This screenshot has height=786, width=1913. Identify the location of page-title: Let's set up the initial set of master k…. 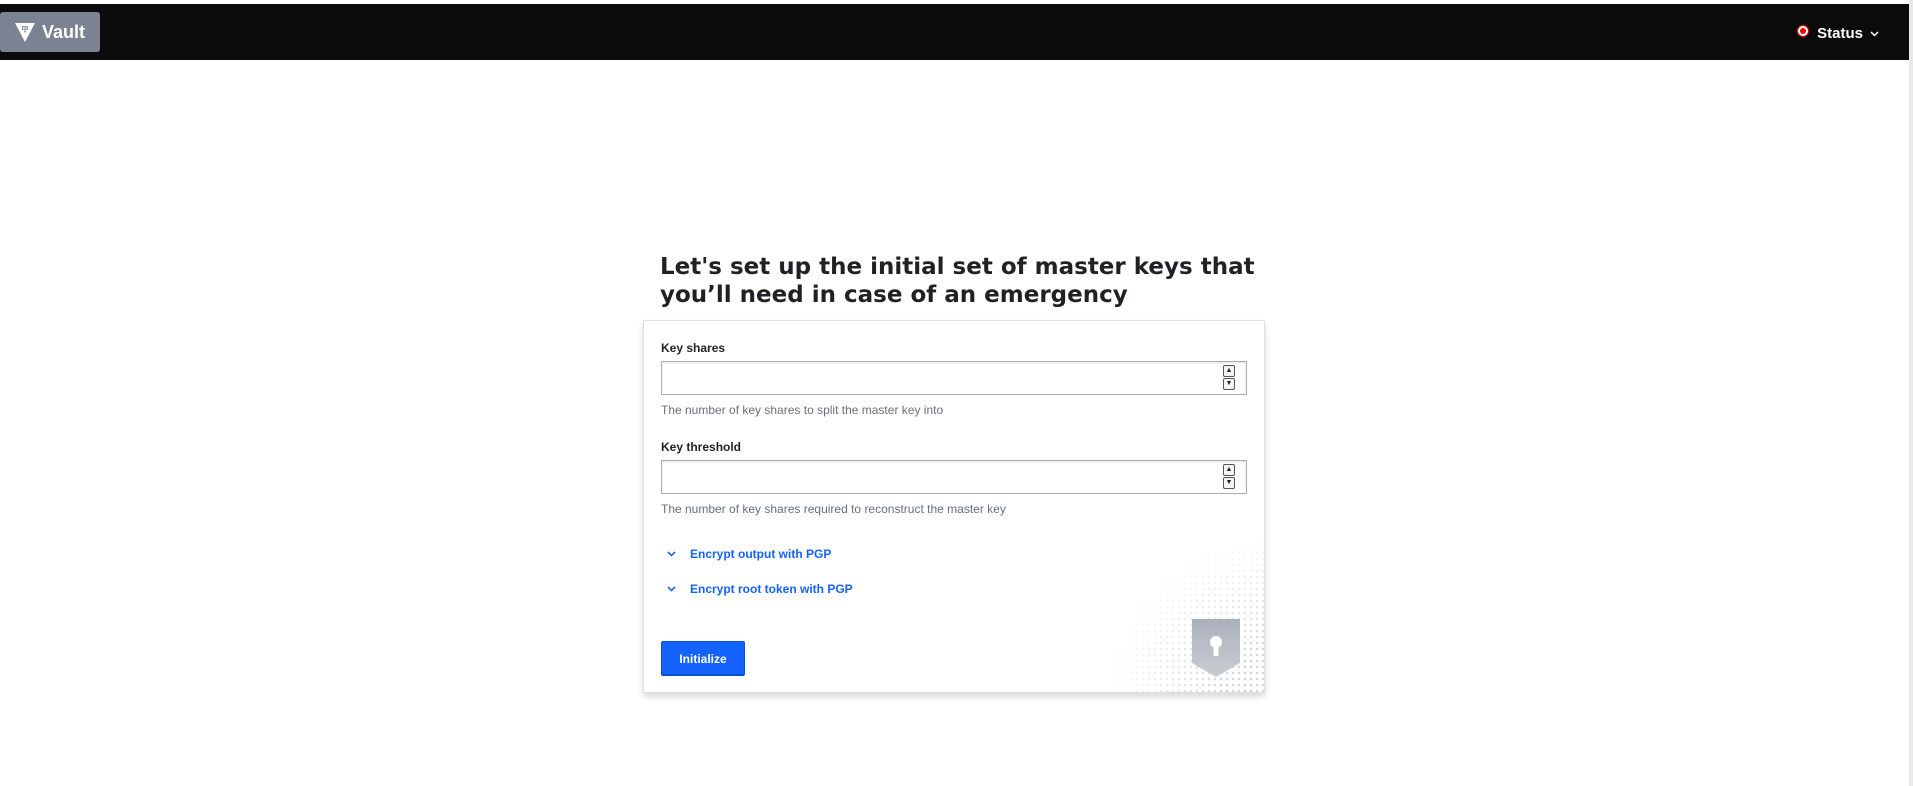
(957, 281).